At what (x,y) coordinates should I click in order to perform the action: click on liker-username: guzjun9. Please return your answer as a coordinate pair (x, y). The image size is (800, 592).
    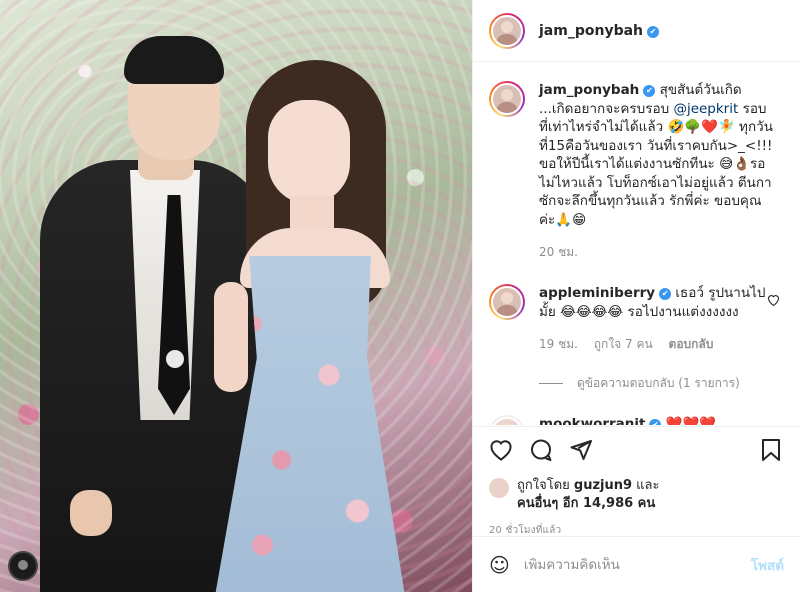
    Looking at the image, I should click on (603, 485).